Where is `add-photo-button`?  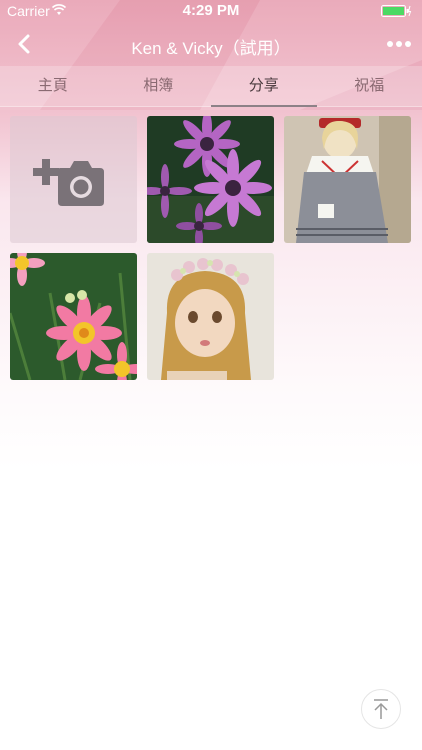 add-photo-button is located at coordinates (73, 179).